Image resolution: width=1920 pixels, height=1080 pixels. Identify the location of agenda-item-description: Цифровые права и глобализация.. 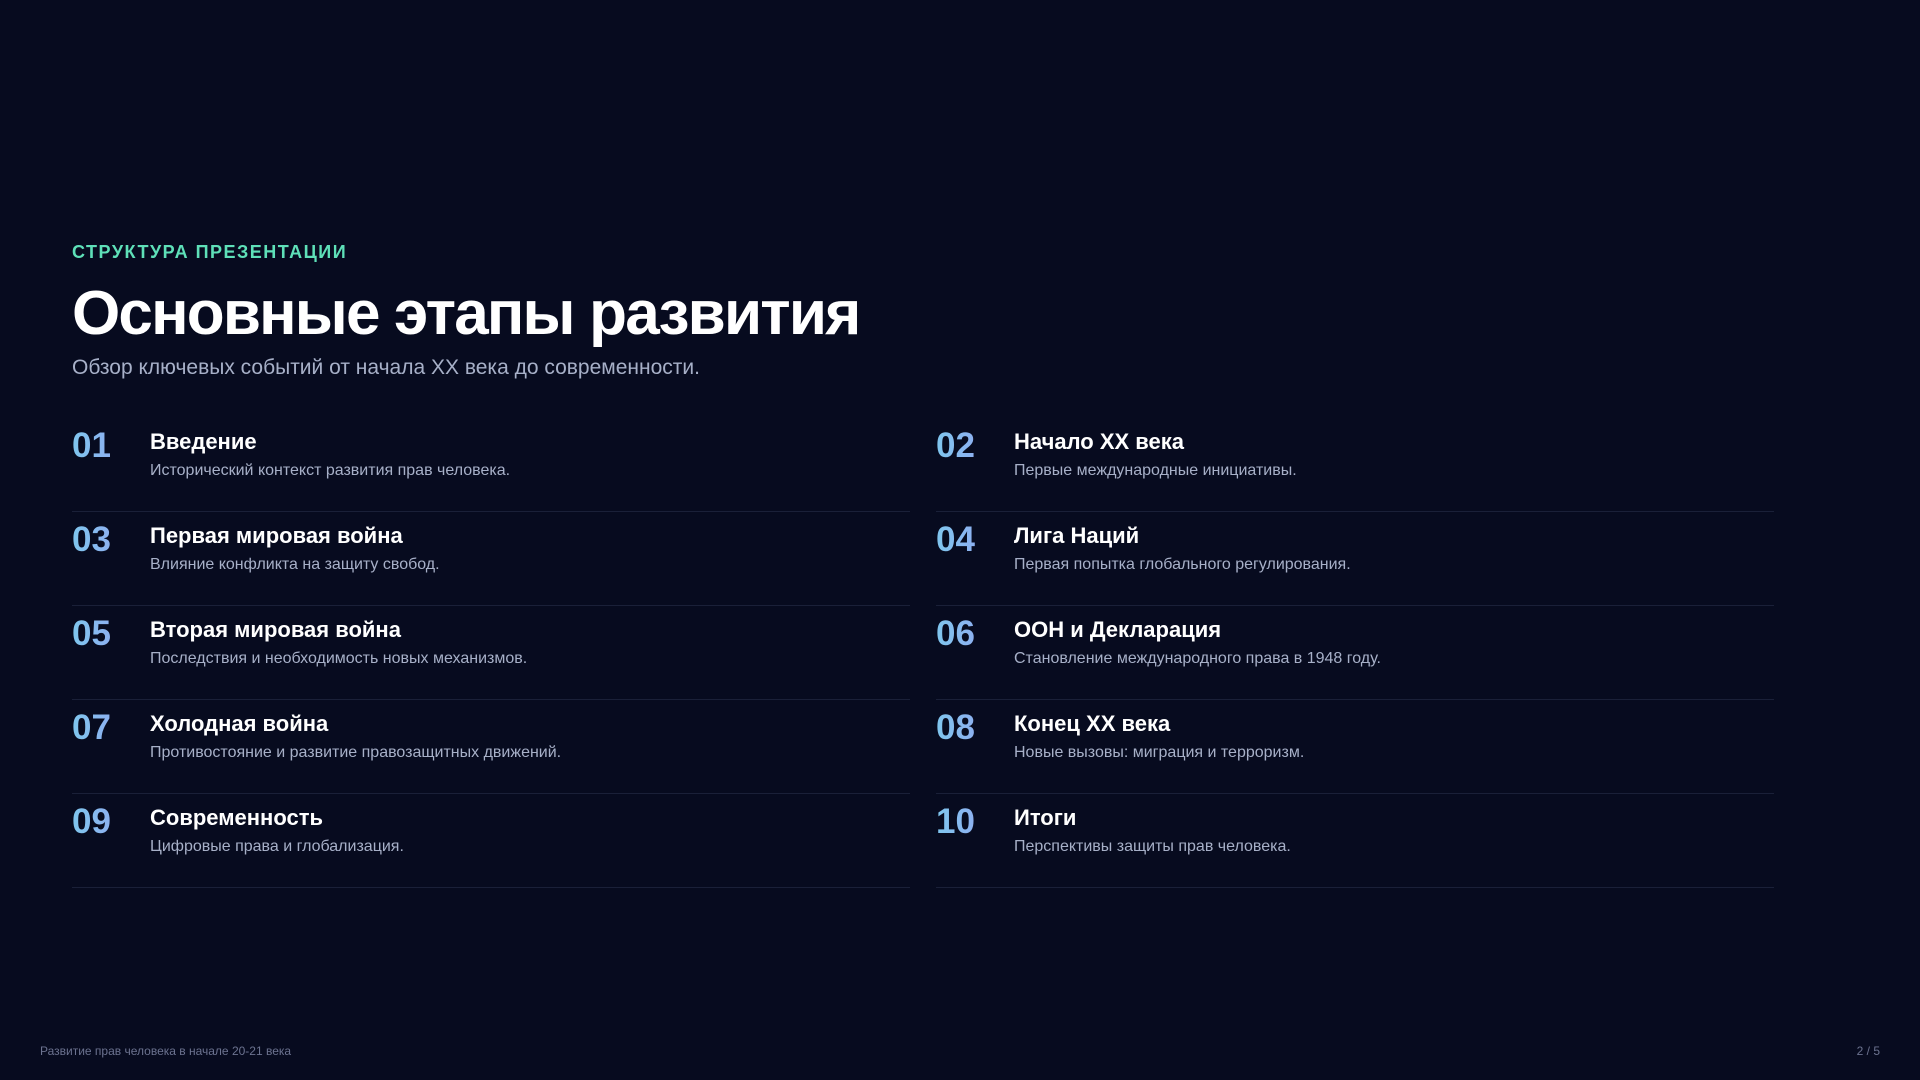
(277, 846).